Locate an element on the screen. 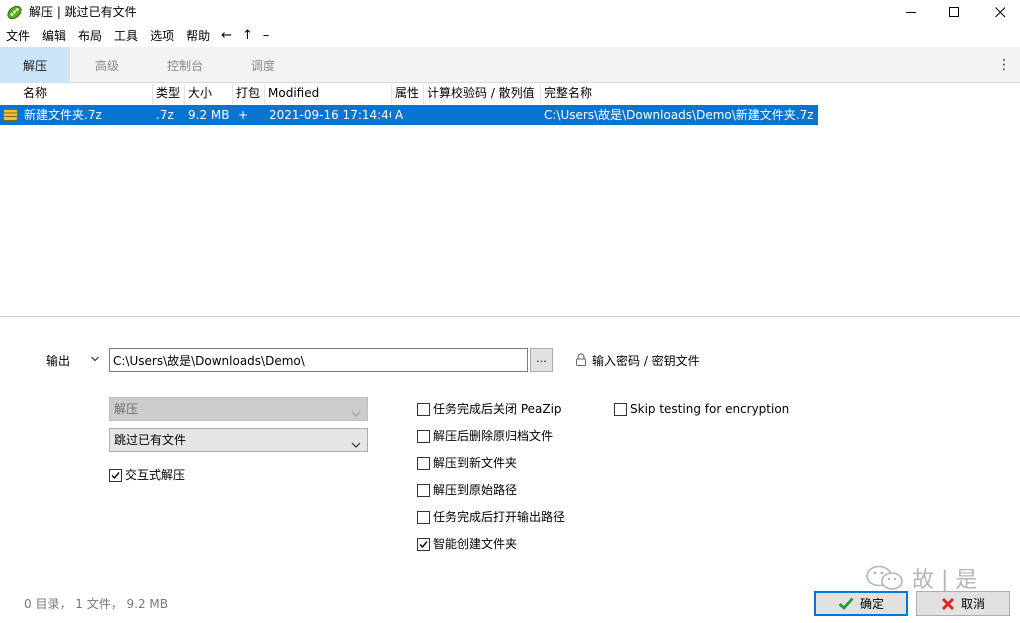 Image resolution: width=1020 pixels, height=623 pixels. column-type: 类型 is located at coordinates (169, 94).